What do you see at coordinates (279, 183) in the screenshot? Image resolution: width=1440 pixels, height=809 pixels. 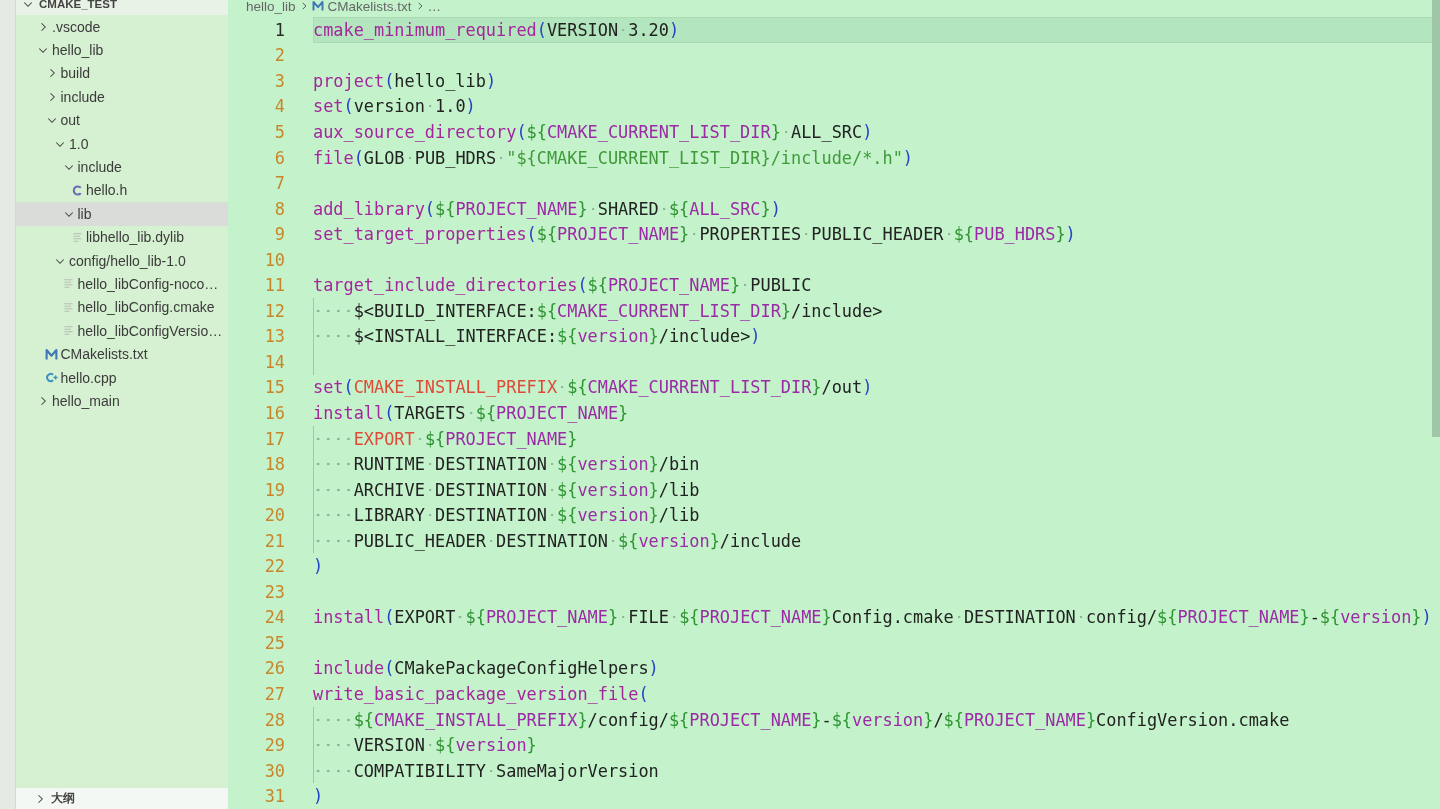 I see `line-number: 7` at bounding box center [279, 183].